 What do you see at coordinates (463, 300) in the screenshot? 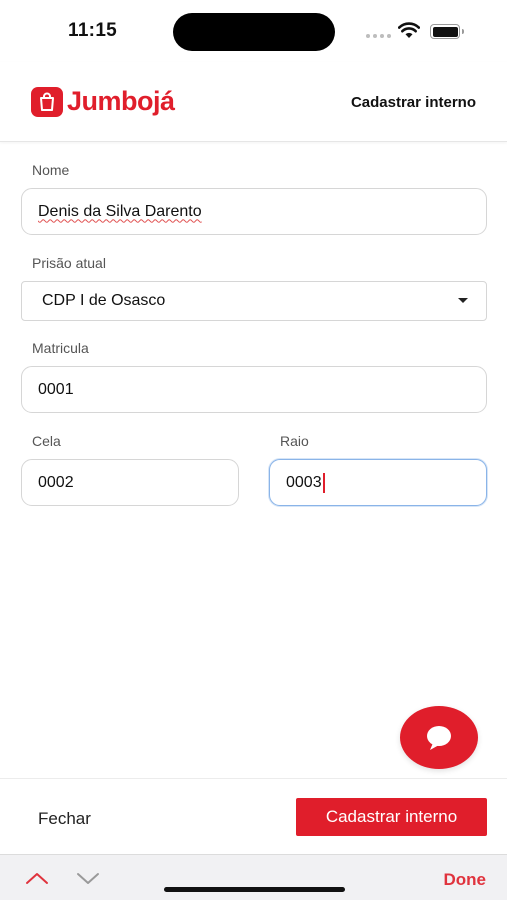
I see `caret-down-icon` at bounding box center [463, 300].